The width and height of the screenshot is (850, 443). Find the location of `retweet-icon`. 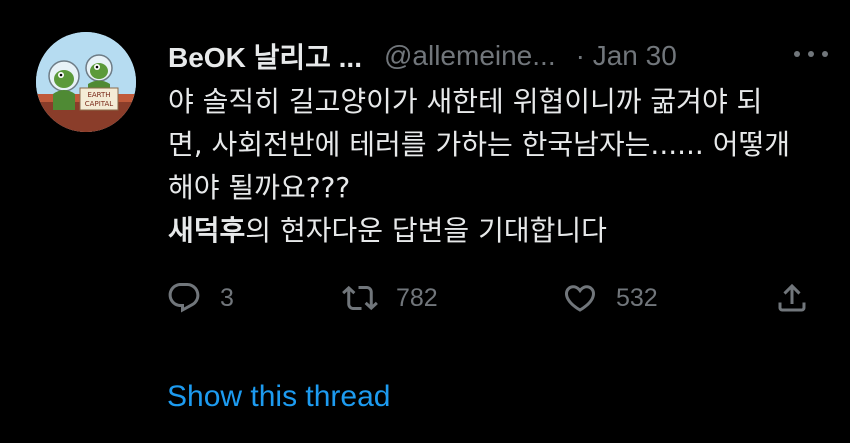

retweet-icon is located at coordinates (360, 298).